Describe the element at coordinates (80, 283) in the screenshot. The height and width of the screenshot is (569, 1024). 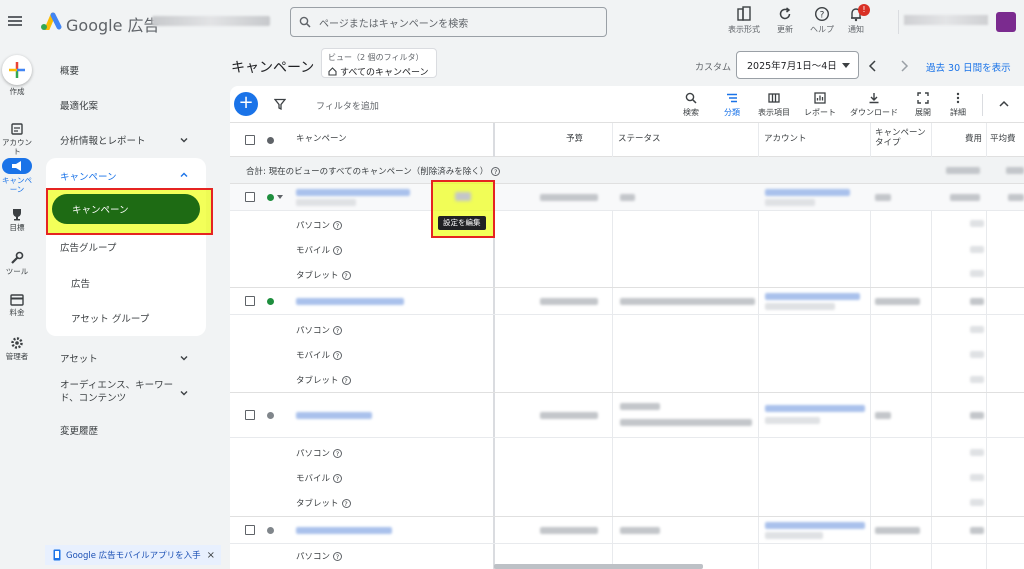
I see `nav-ads: 広告` at that location.